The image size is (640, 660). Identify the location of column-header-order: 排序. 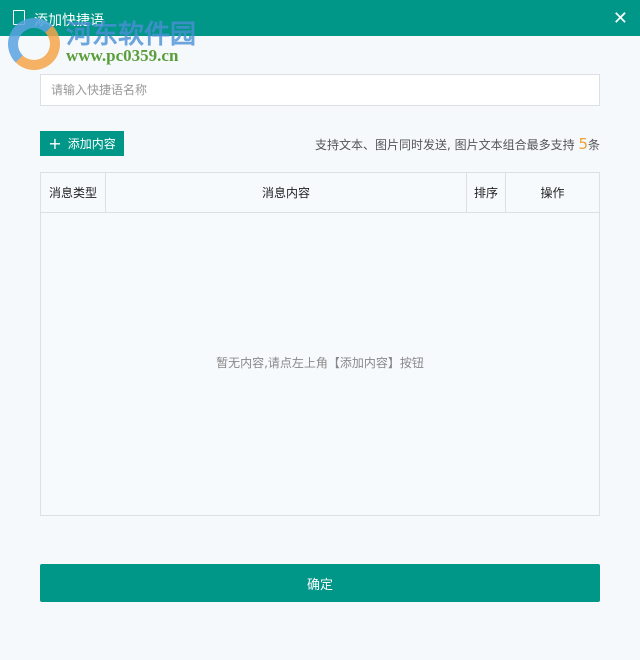
(486, 192).